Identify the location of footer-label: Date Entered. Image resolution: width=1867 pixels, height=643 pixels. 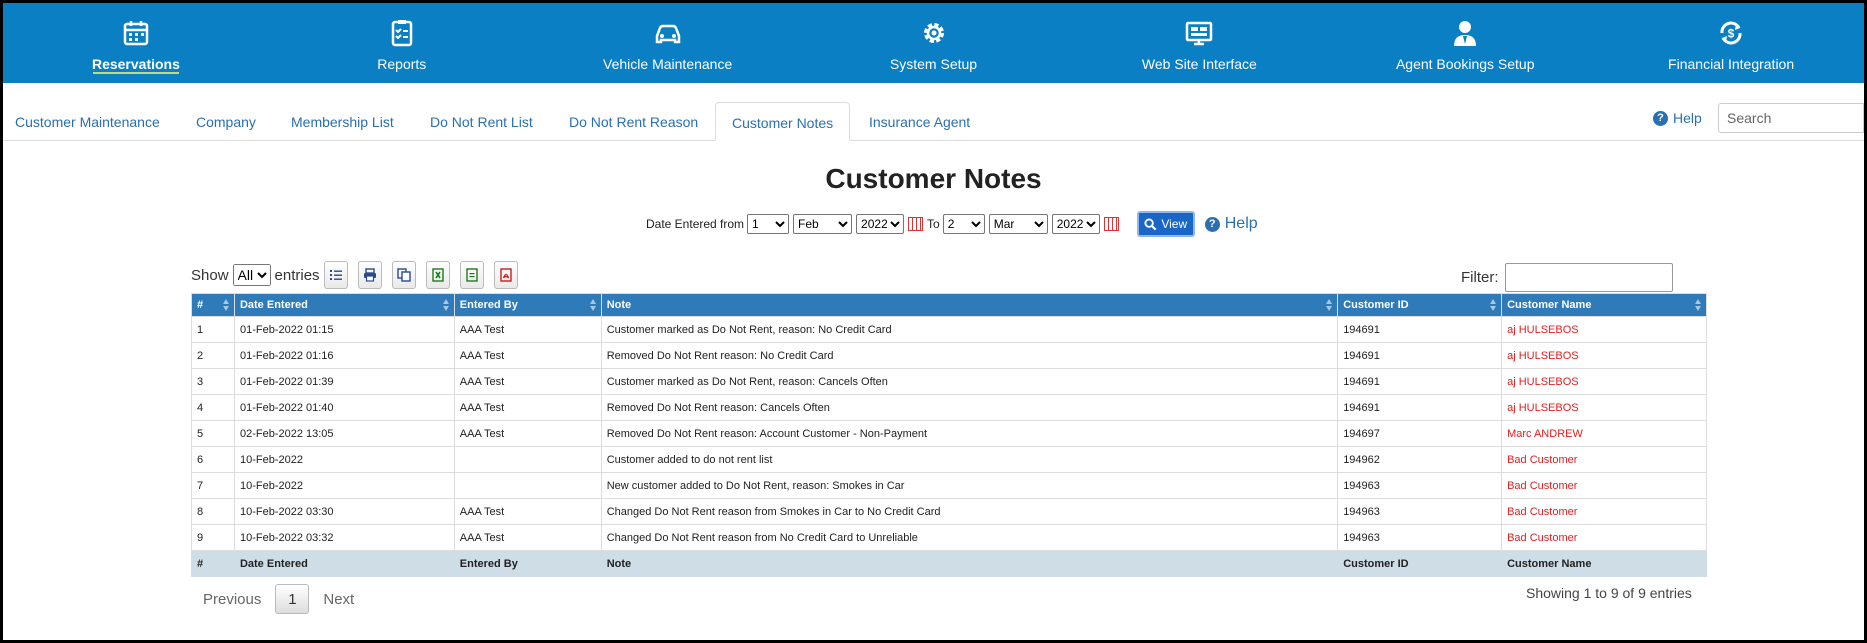
(344, 563).